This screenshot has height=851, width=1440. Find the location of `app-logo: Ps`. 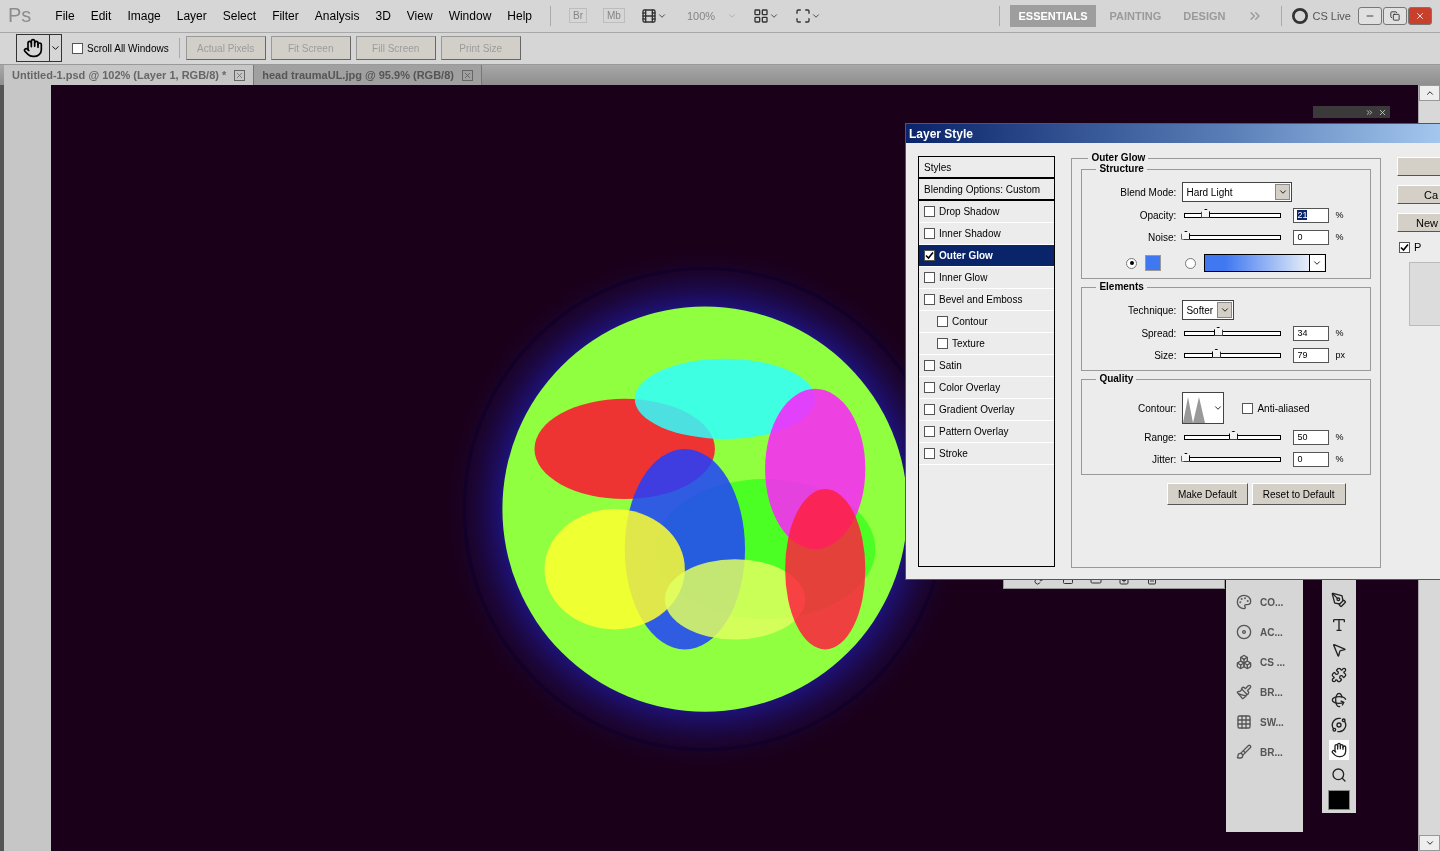

app-logo: Ps is located at coordinates (20, 16).